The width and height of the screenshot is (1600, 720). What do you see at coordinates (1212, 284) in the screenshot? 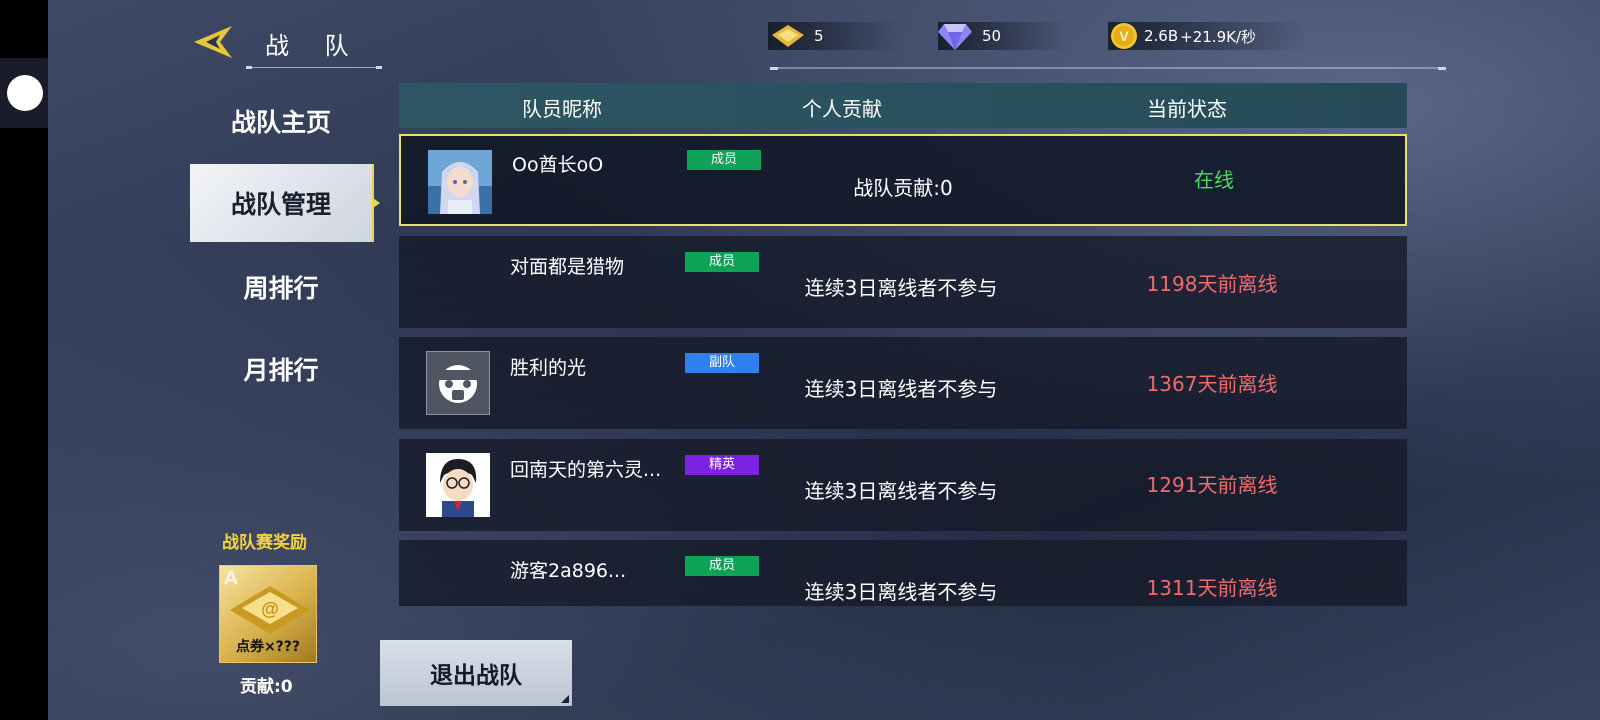
I see `member-status: 1198天前离线` at bounding box center [1212, 284].